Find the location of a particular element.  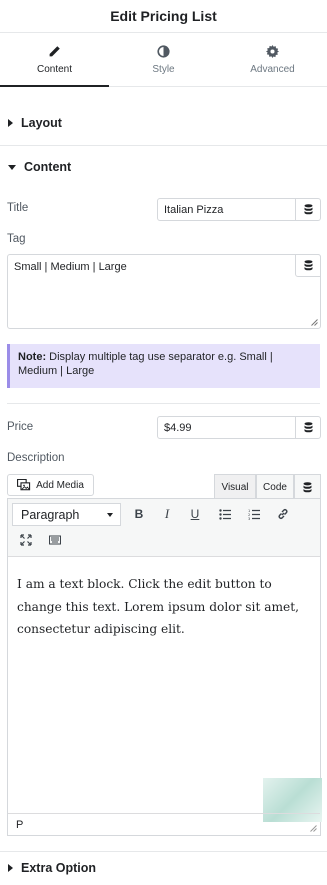

add-media-button: Add Media is located at coordinates (50, 485).